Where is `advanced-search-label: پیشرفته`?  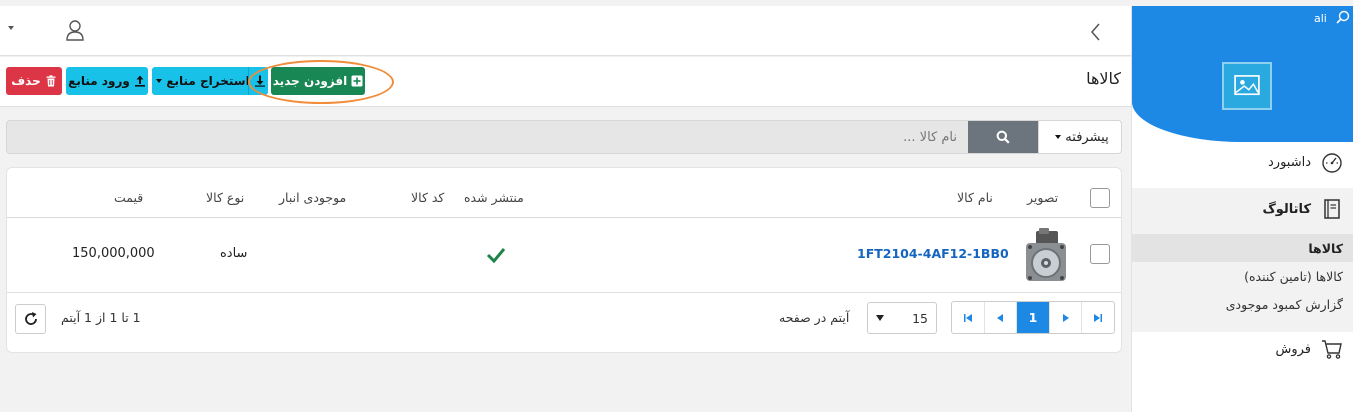 advanced-search-label: پیشرفته is located at coordinates (1087, 137).